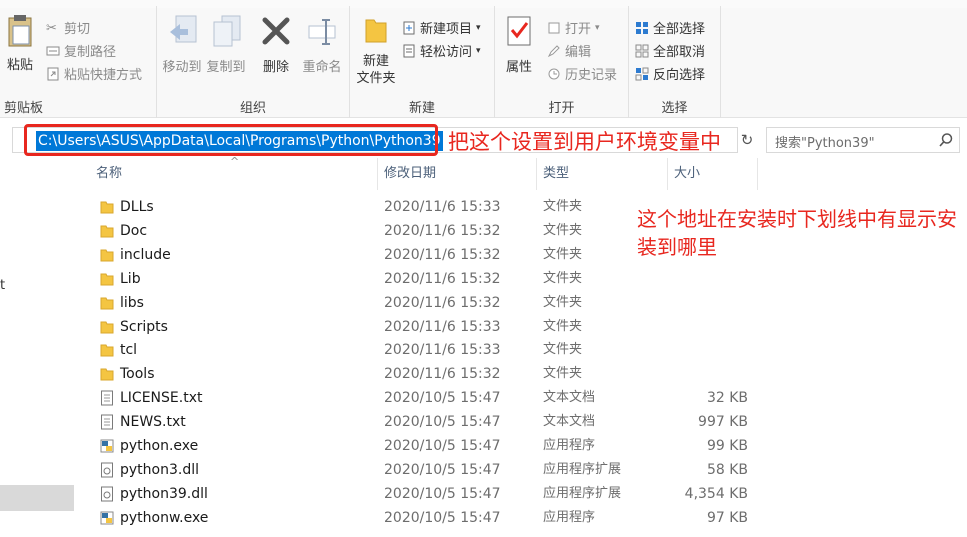  What do you see at coordinates (81, 50) in the screenshot?
I see `copy-path-button: 复制路径` at bounding box center [81, 50].